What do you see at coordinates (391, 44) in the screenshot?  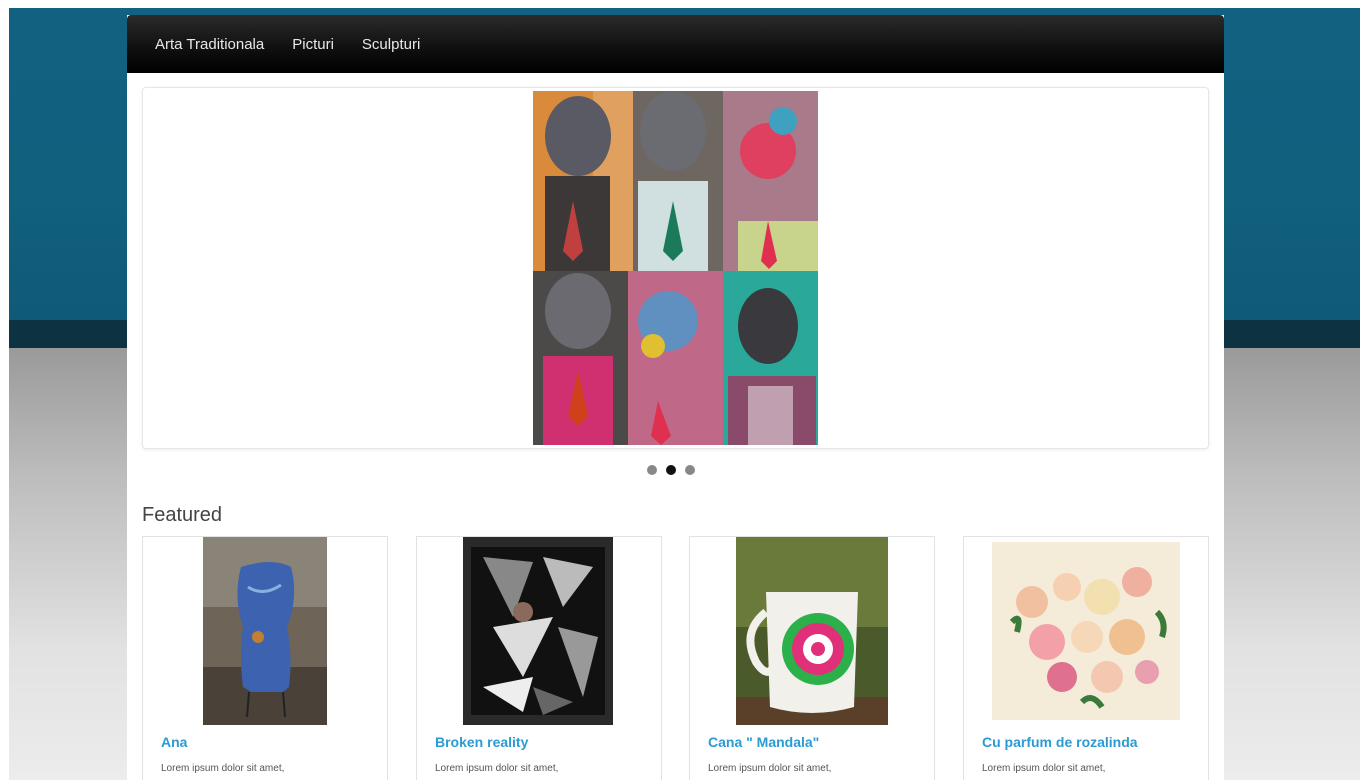 I see `nav-item-sculpturi: Sculpturi` at bounding box center [391, 44].